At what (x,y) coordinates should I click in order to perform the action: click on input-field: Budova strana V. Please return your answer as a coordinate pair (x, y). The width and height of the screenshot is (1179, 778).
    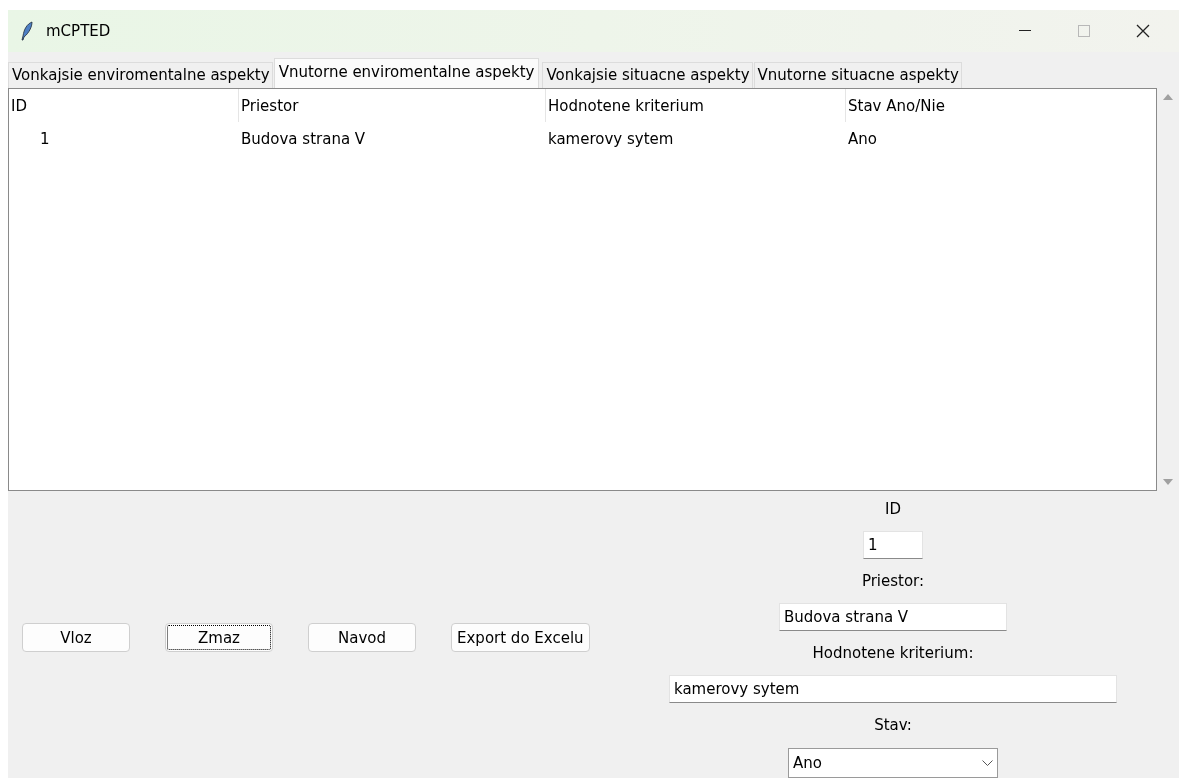
    Looking at the image, I should click on (893, 617).